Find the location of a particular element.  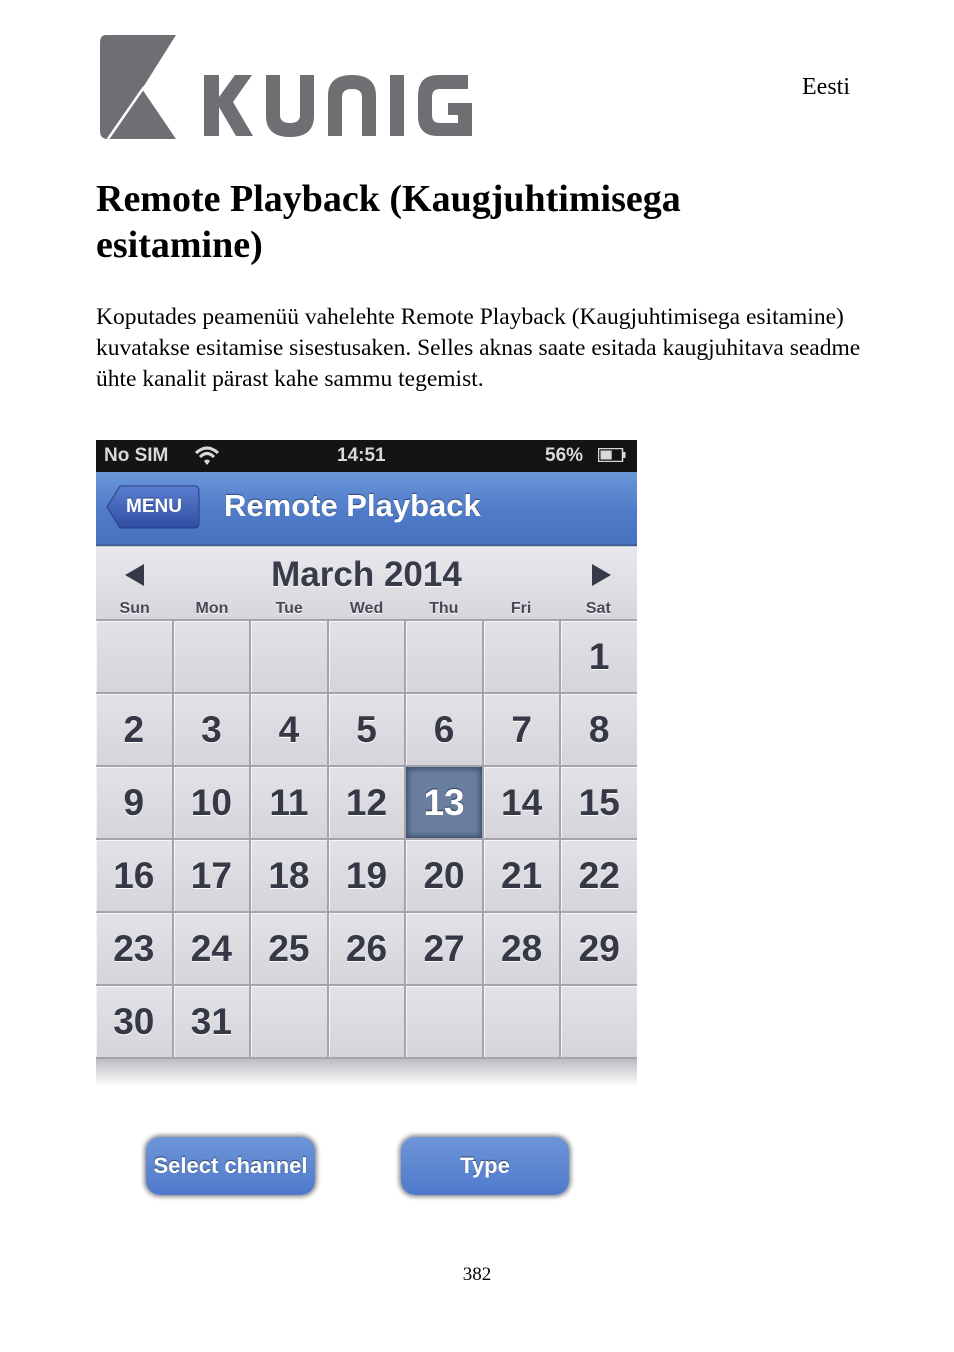

calendar-day: 31 is located at coordinates (211, 1021).